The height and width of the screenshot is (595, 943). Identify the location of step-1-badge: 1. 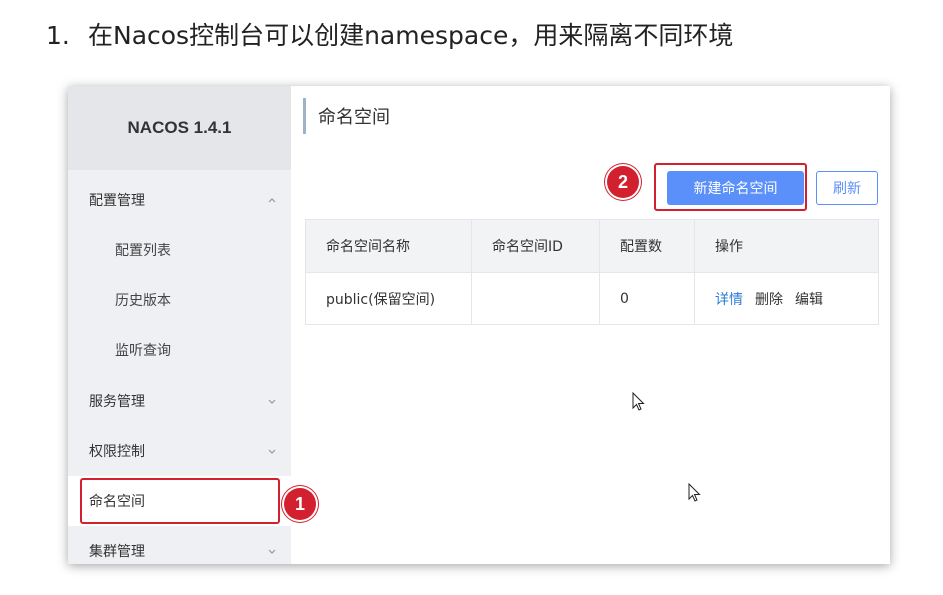
(300, 504).